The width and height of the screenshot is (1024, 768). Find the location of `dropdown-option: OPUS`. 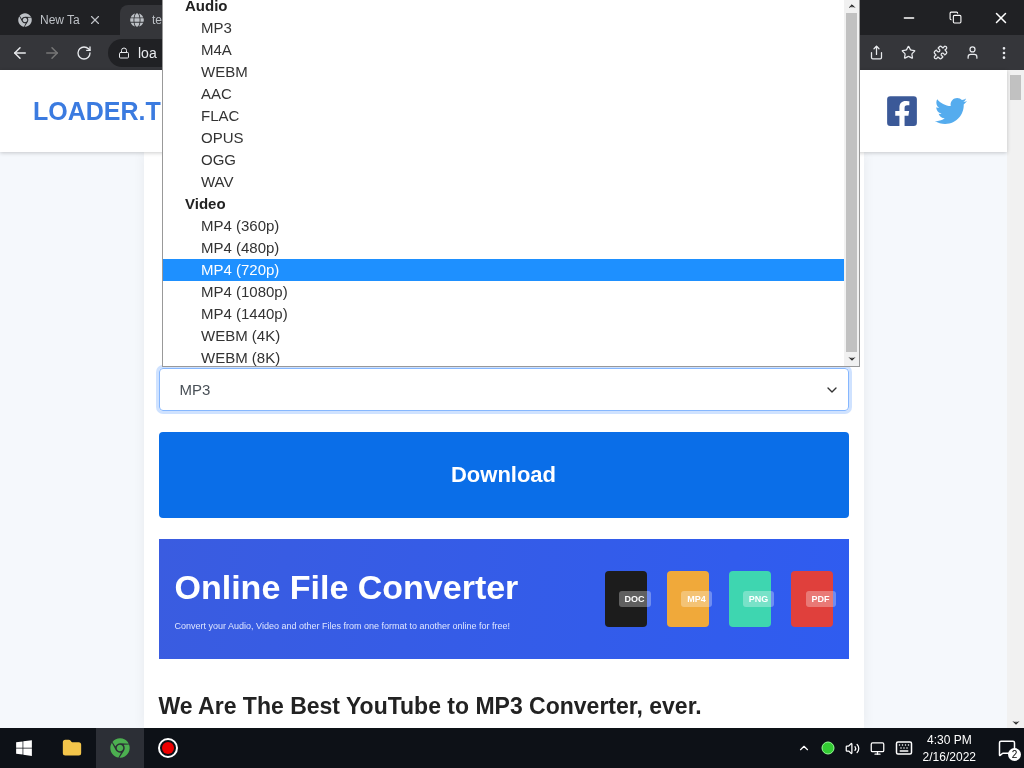

dropdown-option: OPUS is located at coordinates (503, 138).